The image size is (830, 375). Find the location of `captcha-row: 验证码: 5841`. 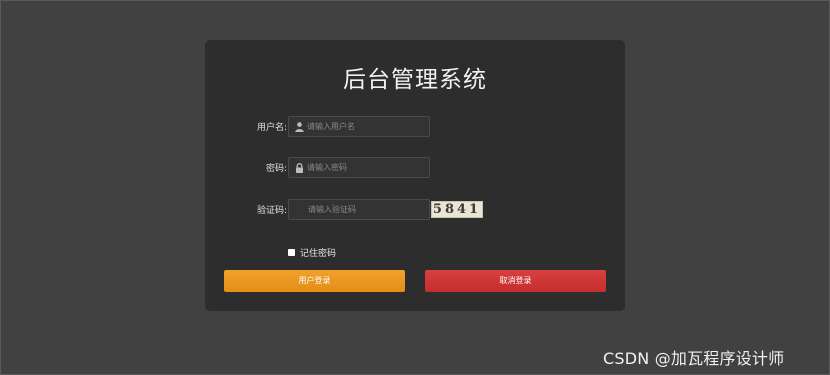

captcha-row: 验证码: 5841 is located at coordinates (415, 210).